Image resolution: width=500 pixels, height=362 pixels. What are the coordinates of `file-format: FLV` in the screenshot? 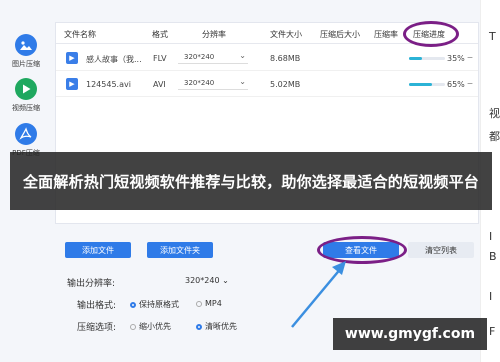 It's located at (160, 58).